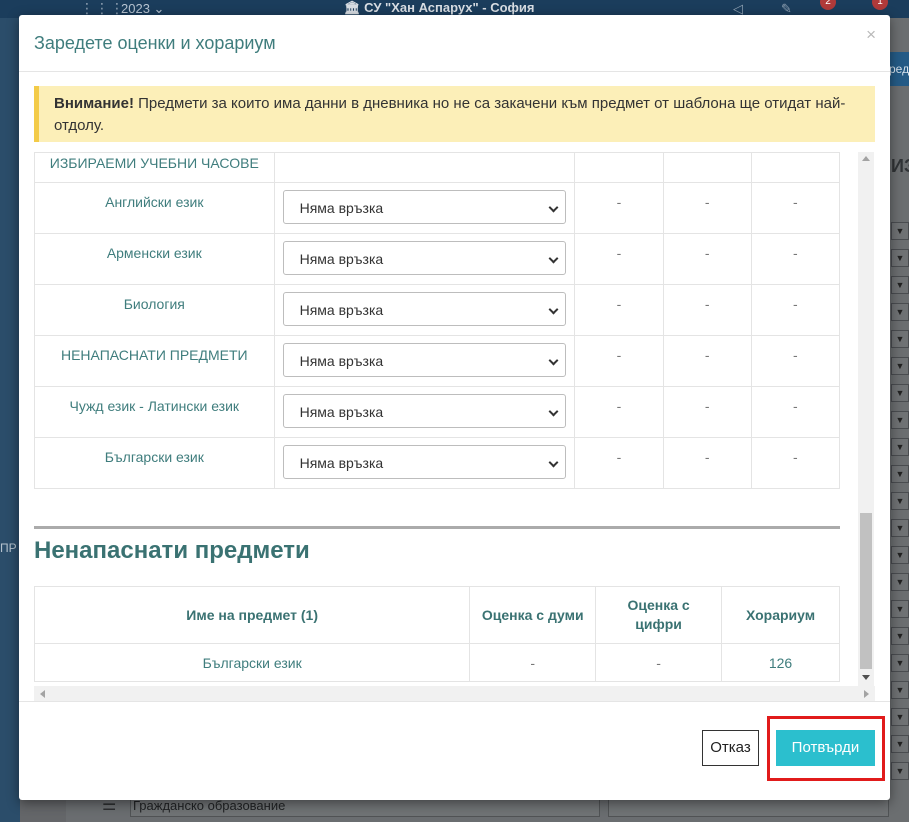 Image resolution: width=909 pixels, height=822 pixels. I want to click on scroll-right-icon, so click(866, 694).